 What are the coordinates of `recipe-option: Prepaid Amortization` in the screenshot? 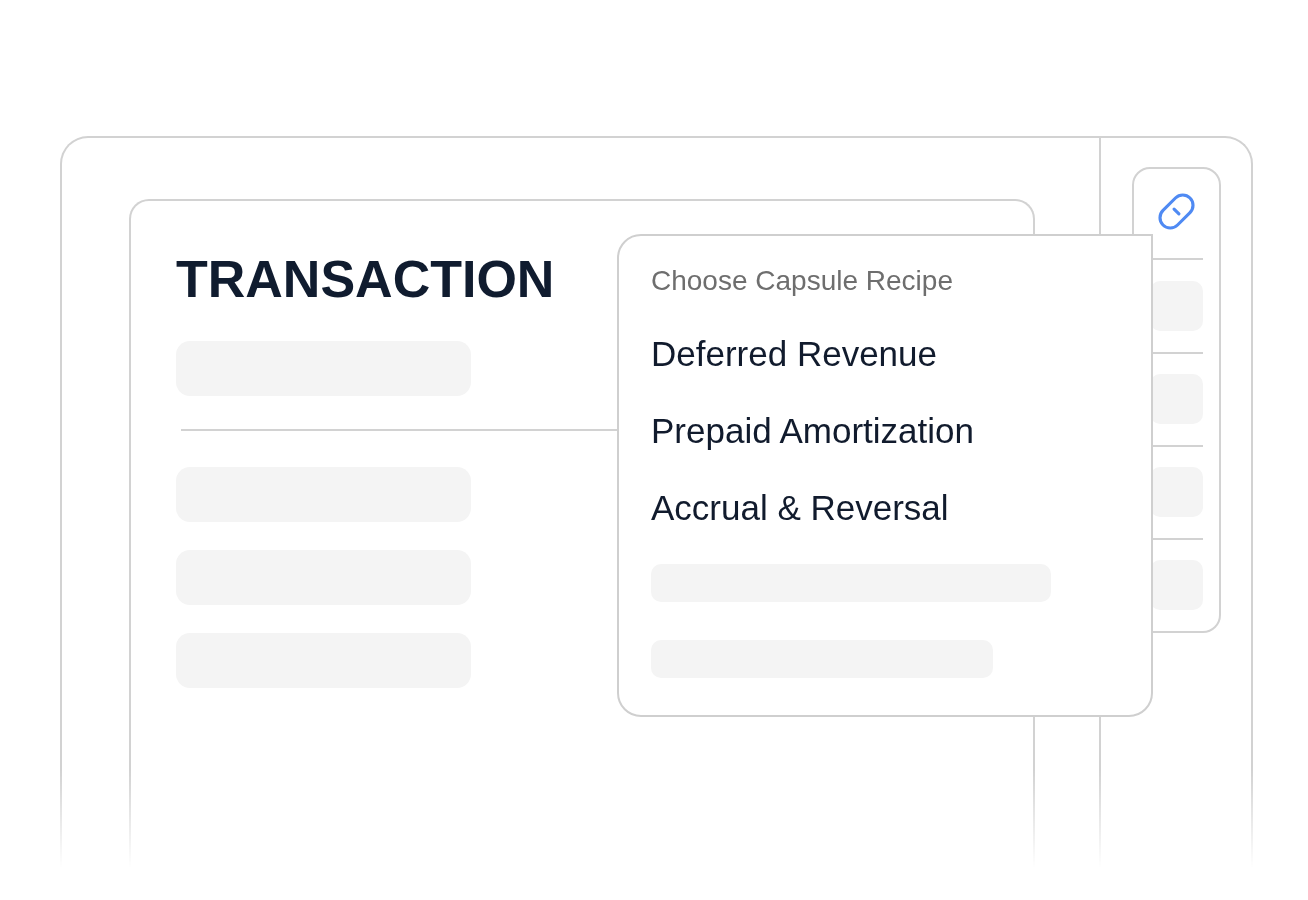 It's located at (812, 431).